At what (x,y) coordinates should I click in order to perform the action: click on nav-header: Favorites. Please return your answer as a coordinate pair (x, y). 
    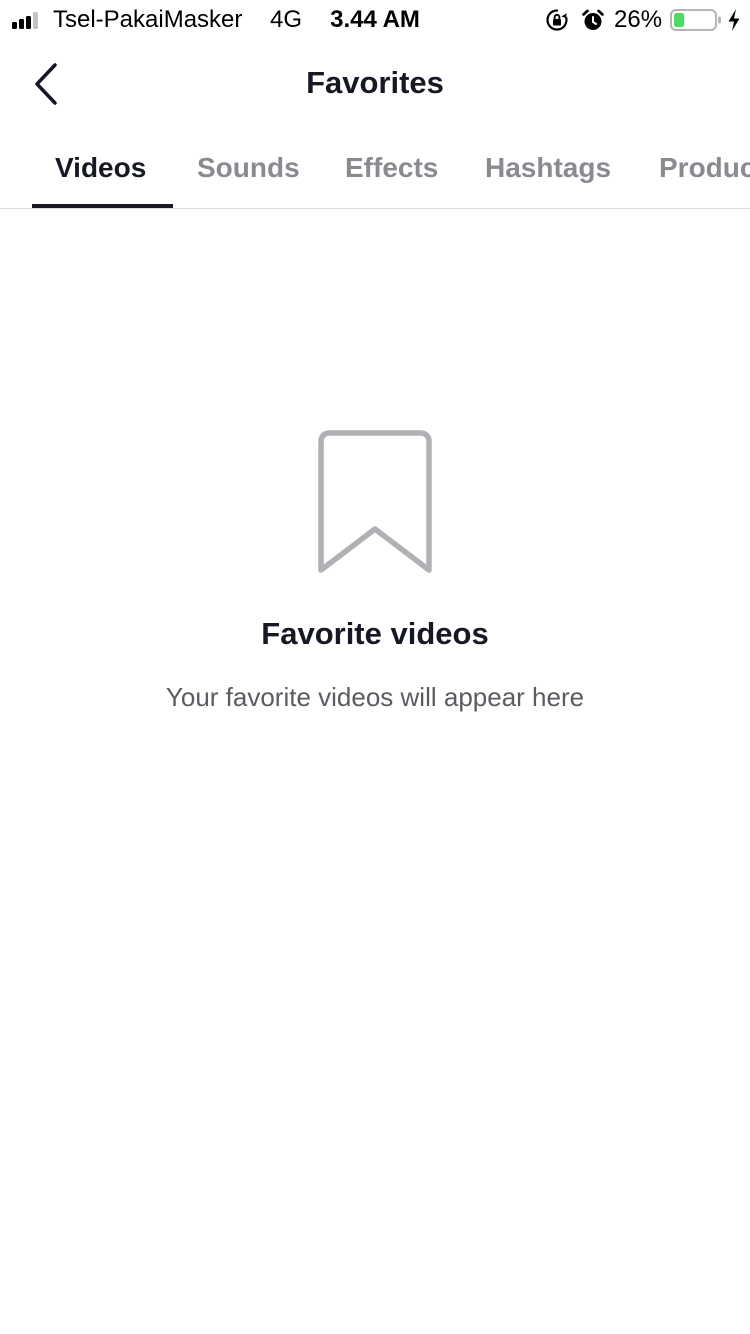
    Looking at the image, I should click on (375, 84).